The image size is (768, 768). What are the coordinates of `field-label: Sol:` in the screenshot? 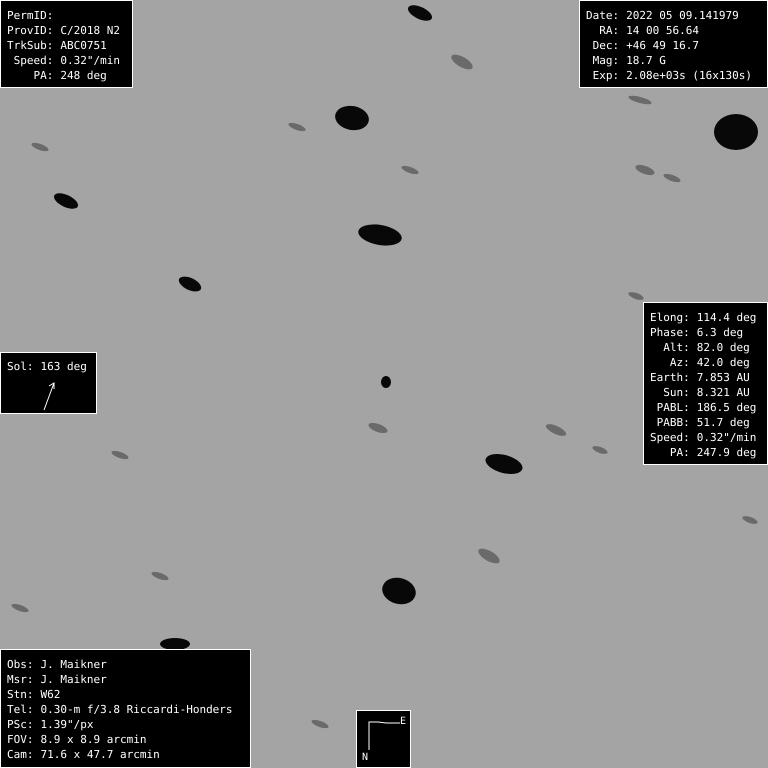 It's located at (20, 366).